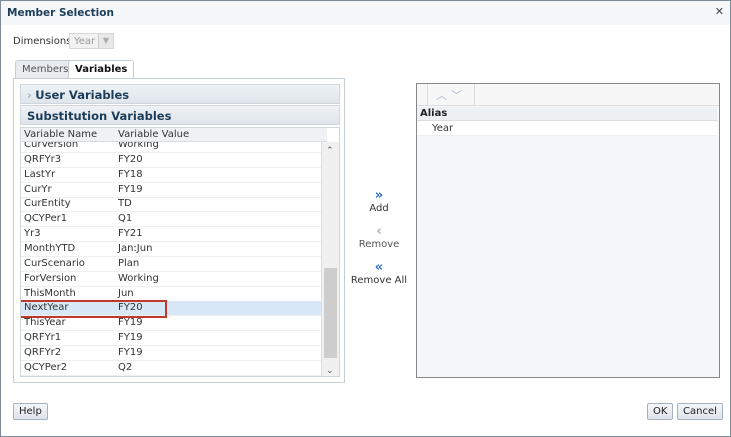 The width and height of the screenshot is (731, 437). I want to click on move-down-icon: ﹀, so click(458, 95).